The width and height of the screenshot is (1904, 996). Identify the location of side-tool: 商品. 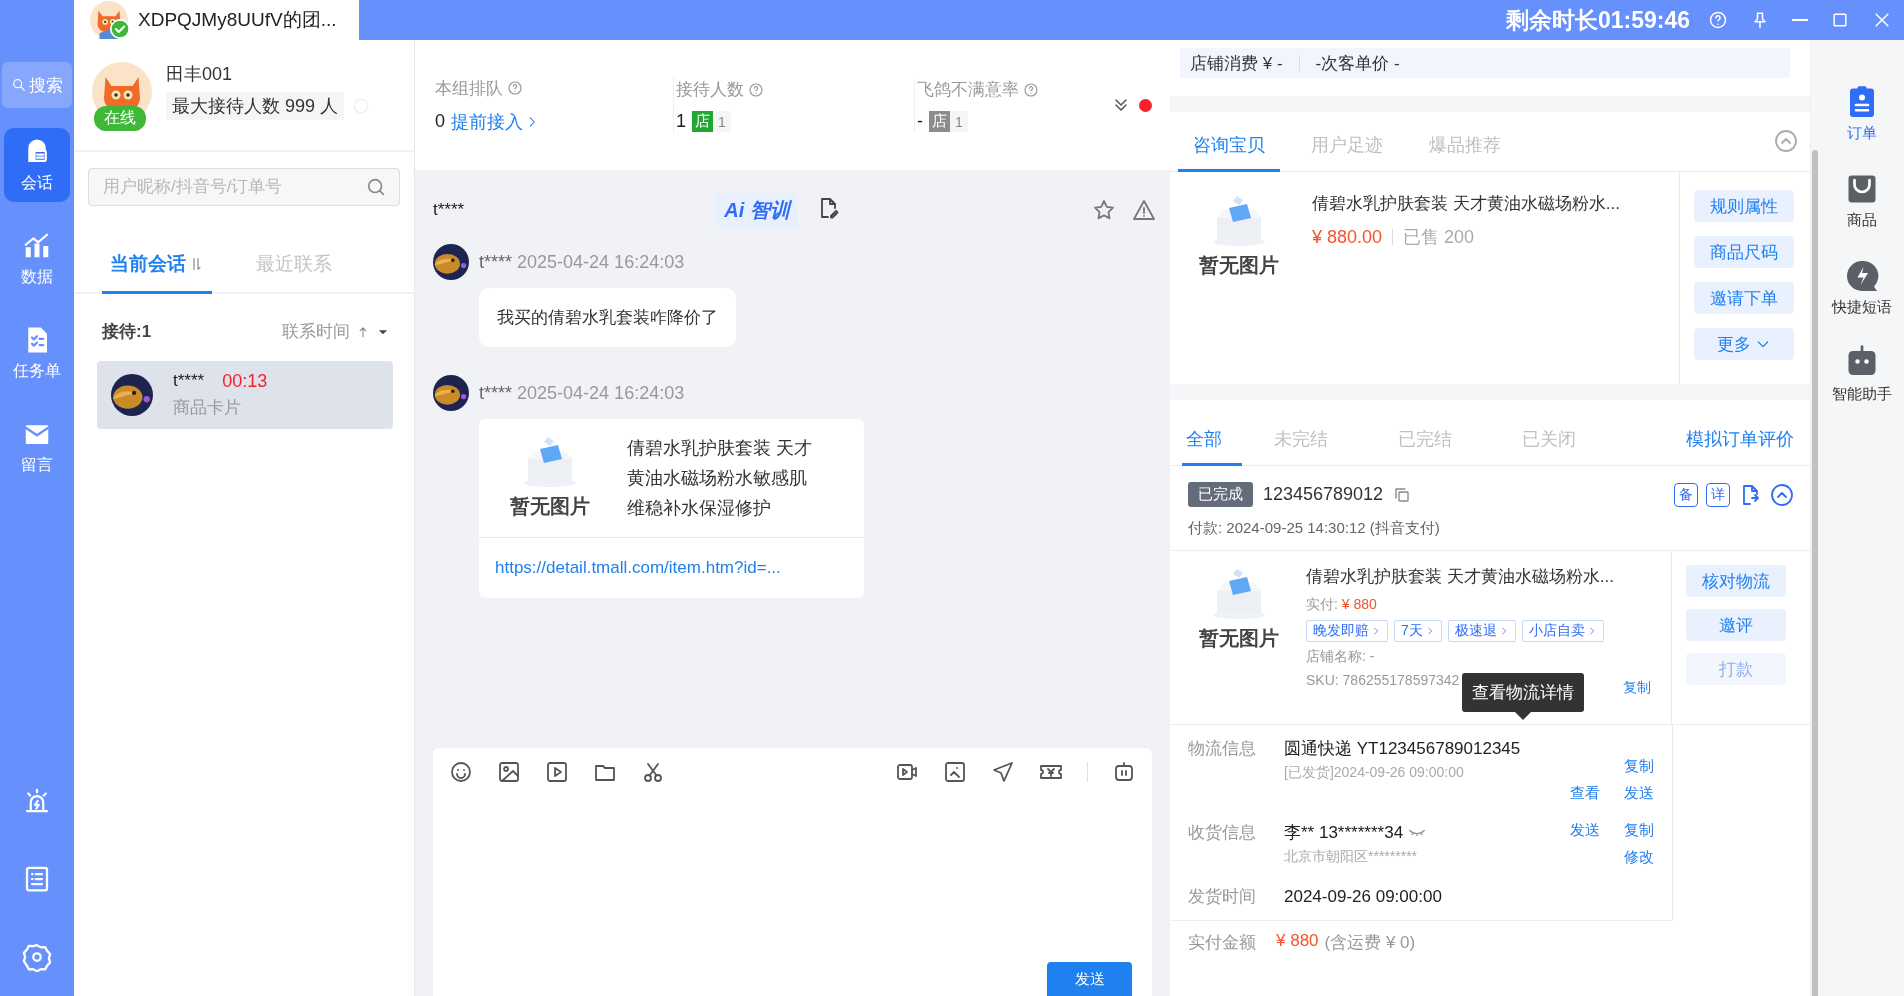
(1861, 200).